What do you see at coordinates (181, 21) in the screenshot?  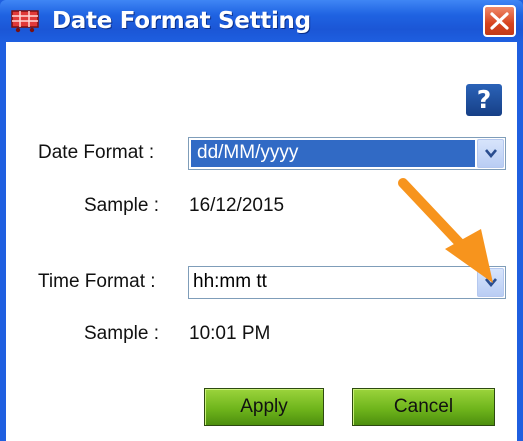 I see `window-title: Date Format Setting` at bounding box center [181, 21].